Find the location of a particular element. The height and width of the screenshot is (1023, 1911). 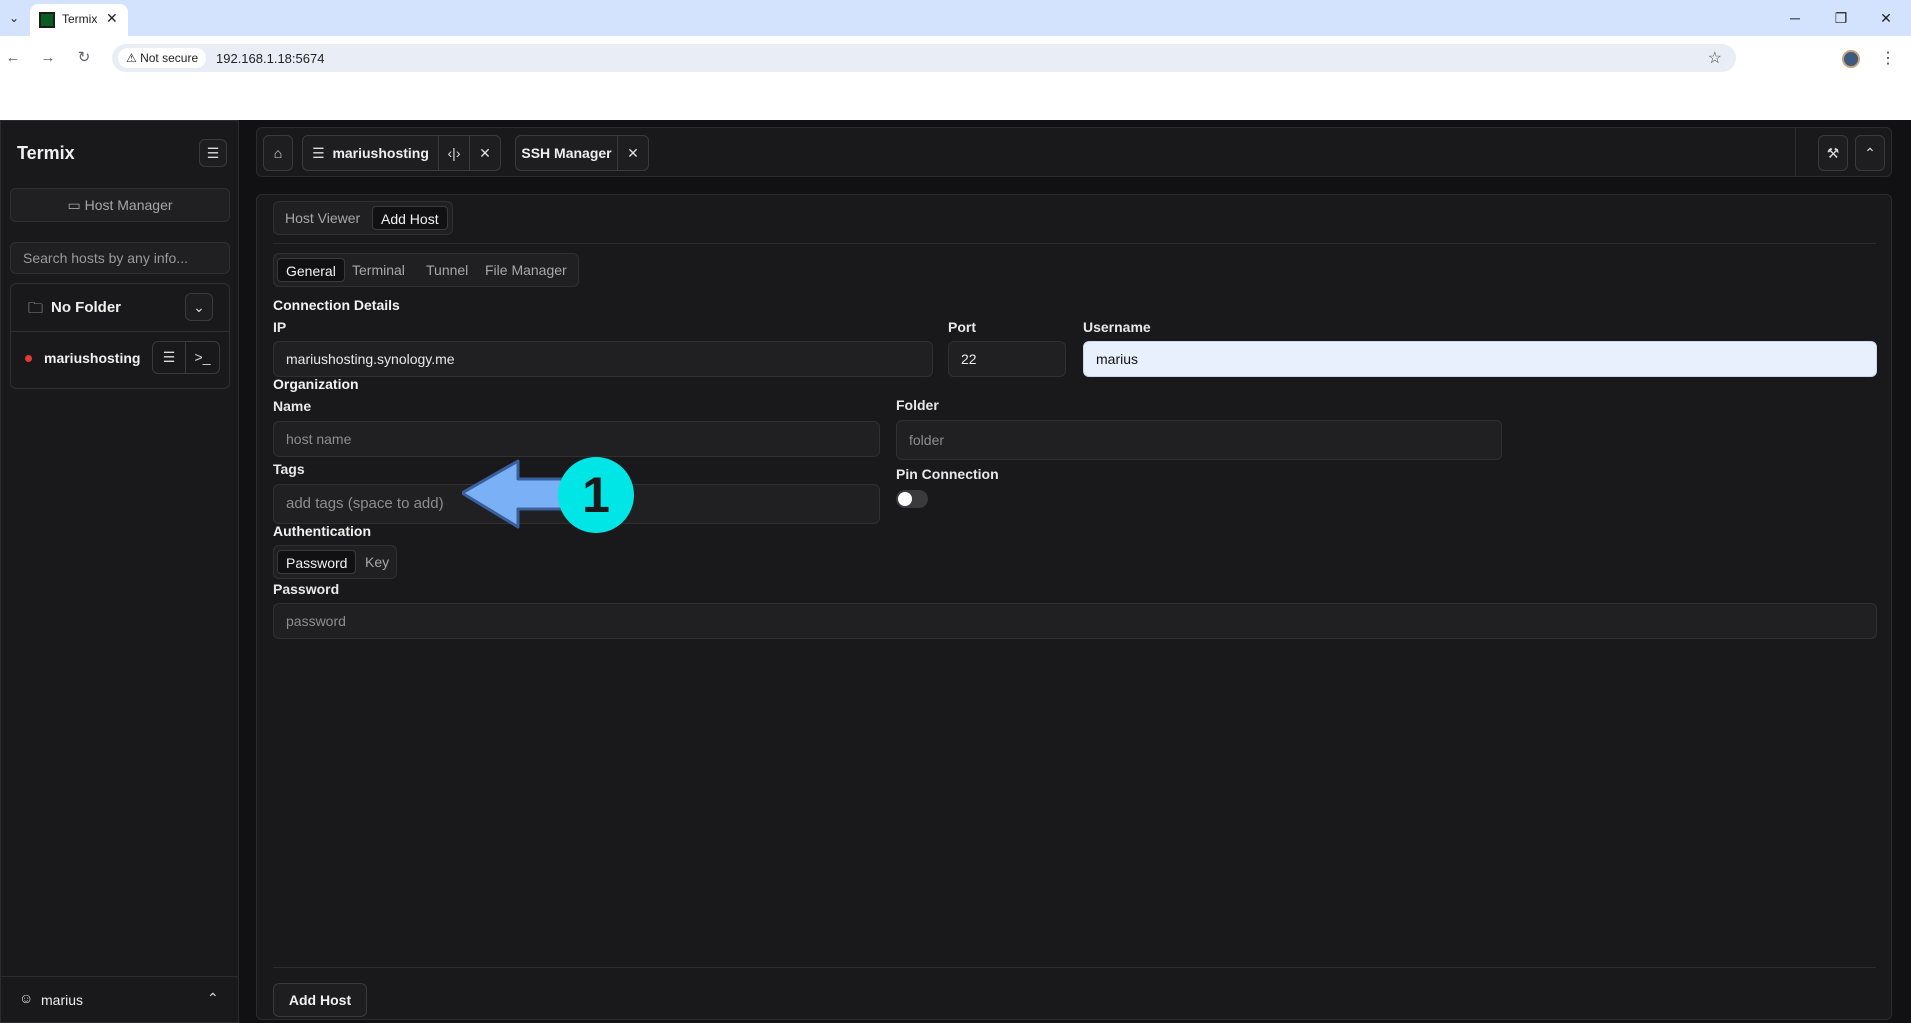

home-icon: ⌂ is located at coordinates (278, 153).